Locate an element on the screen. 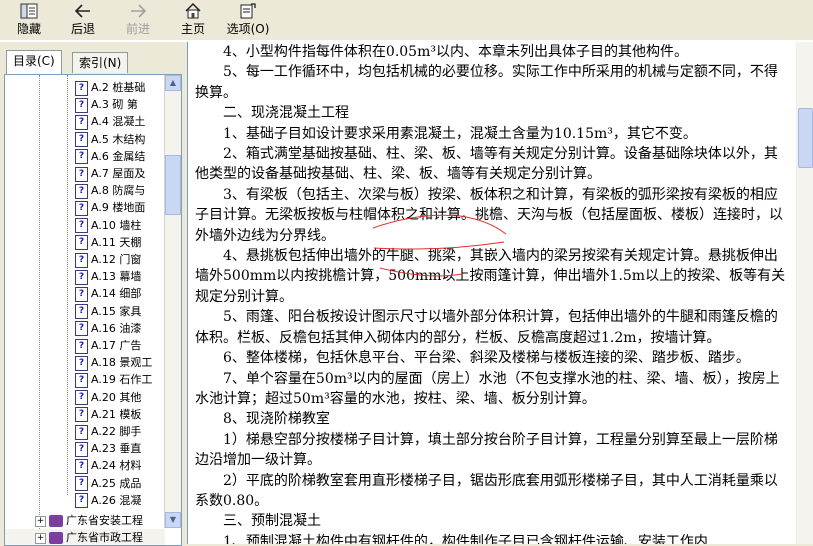 The image size is (813, 546). tree-item: ? A.17 广告 is located at coordinates (108, 345).